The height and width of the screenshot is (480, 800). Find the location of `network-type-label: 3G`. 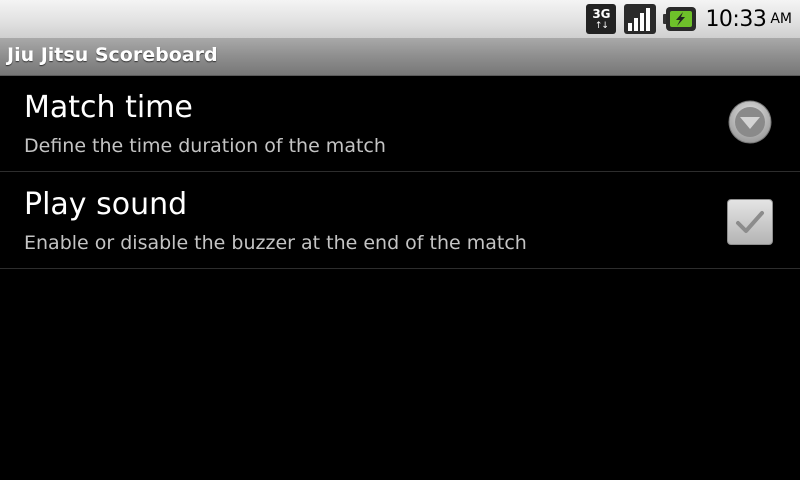

network-type-label: 3G is located at coordinates (601, 13).